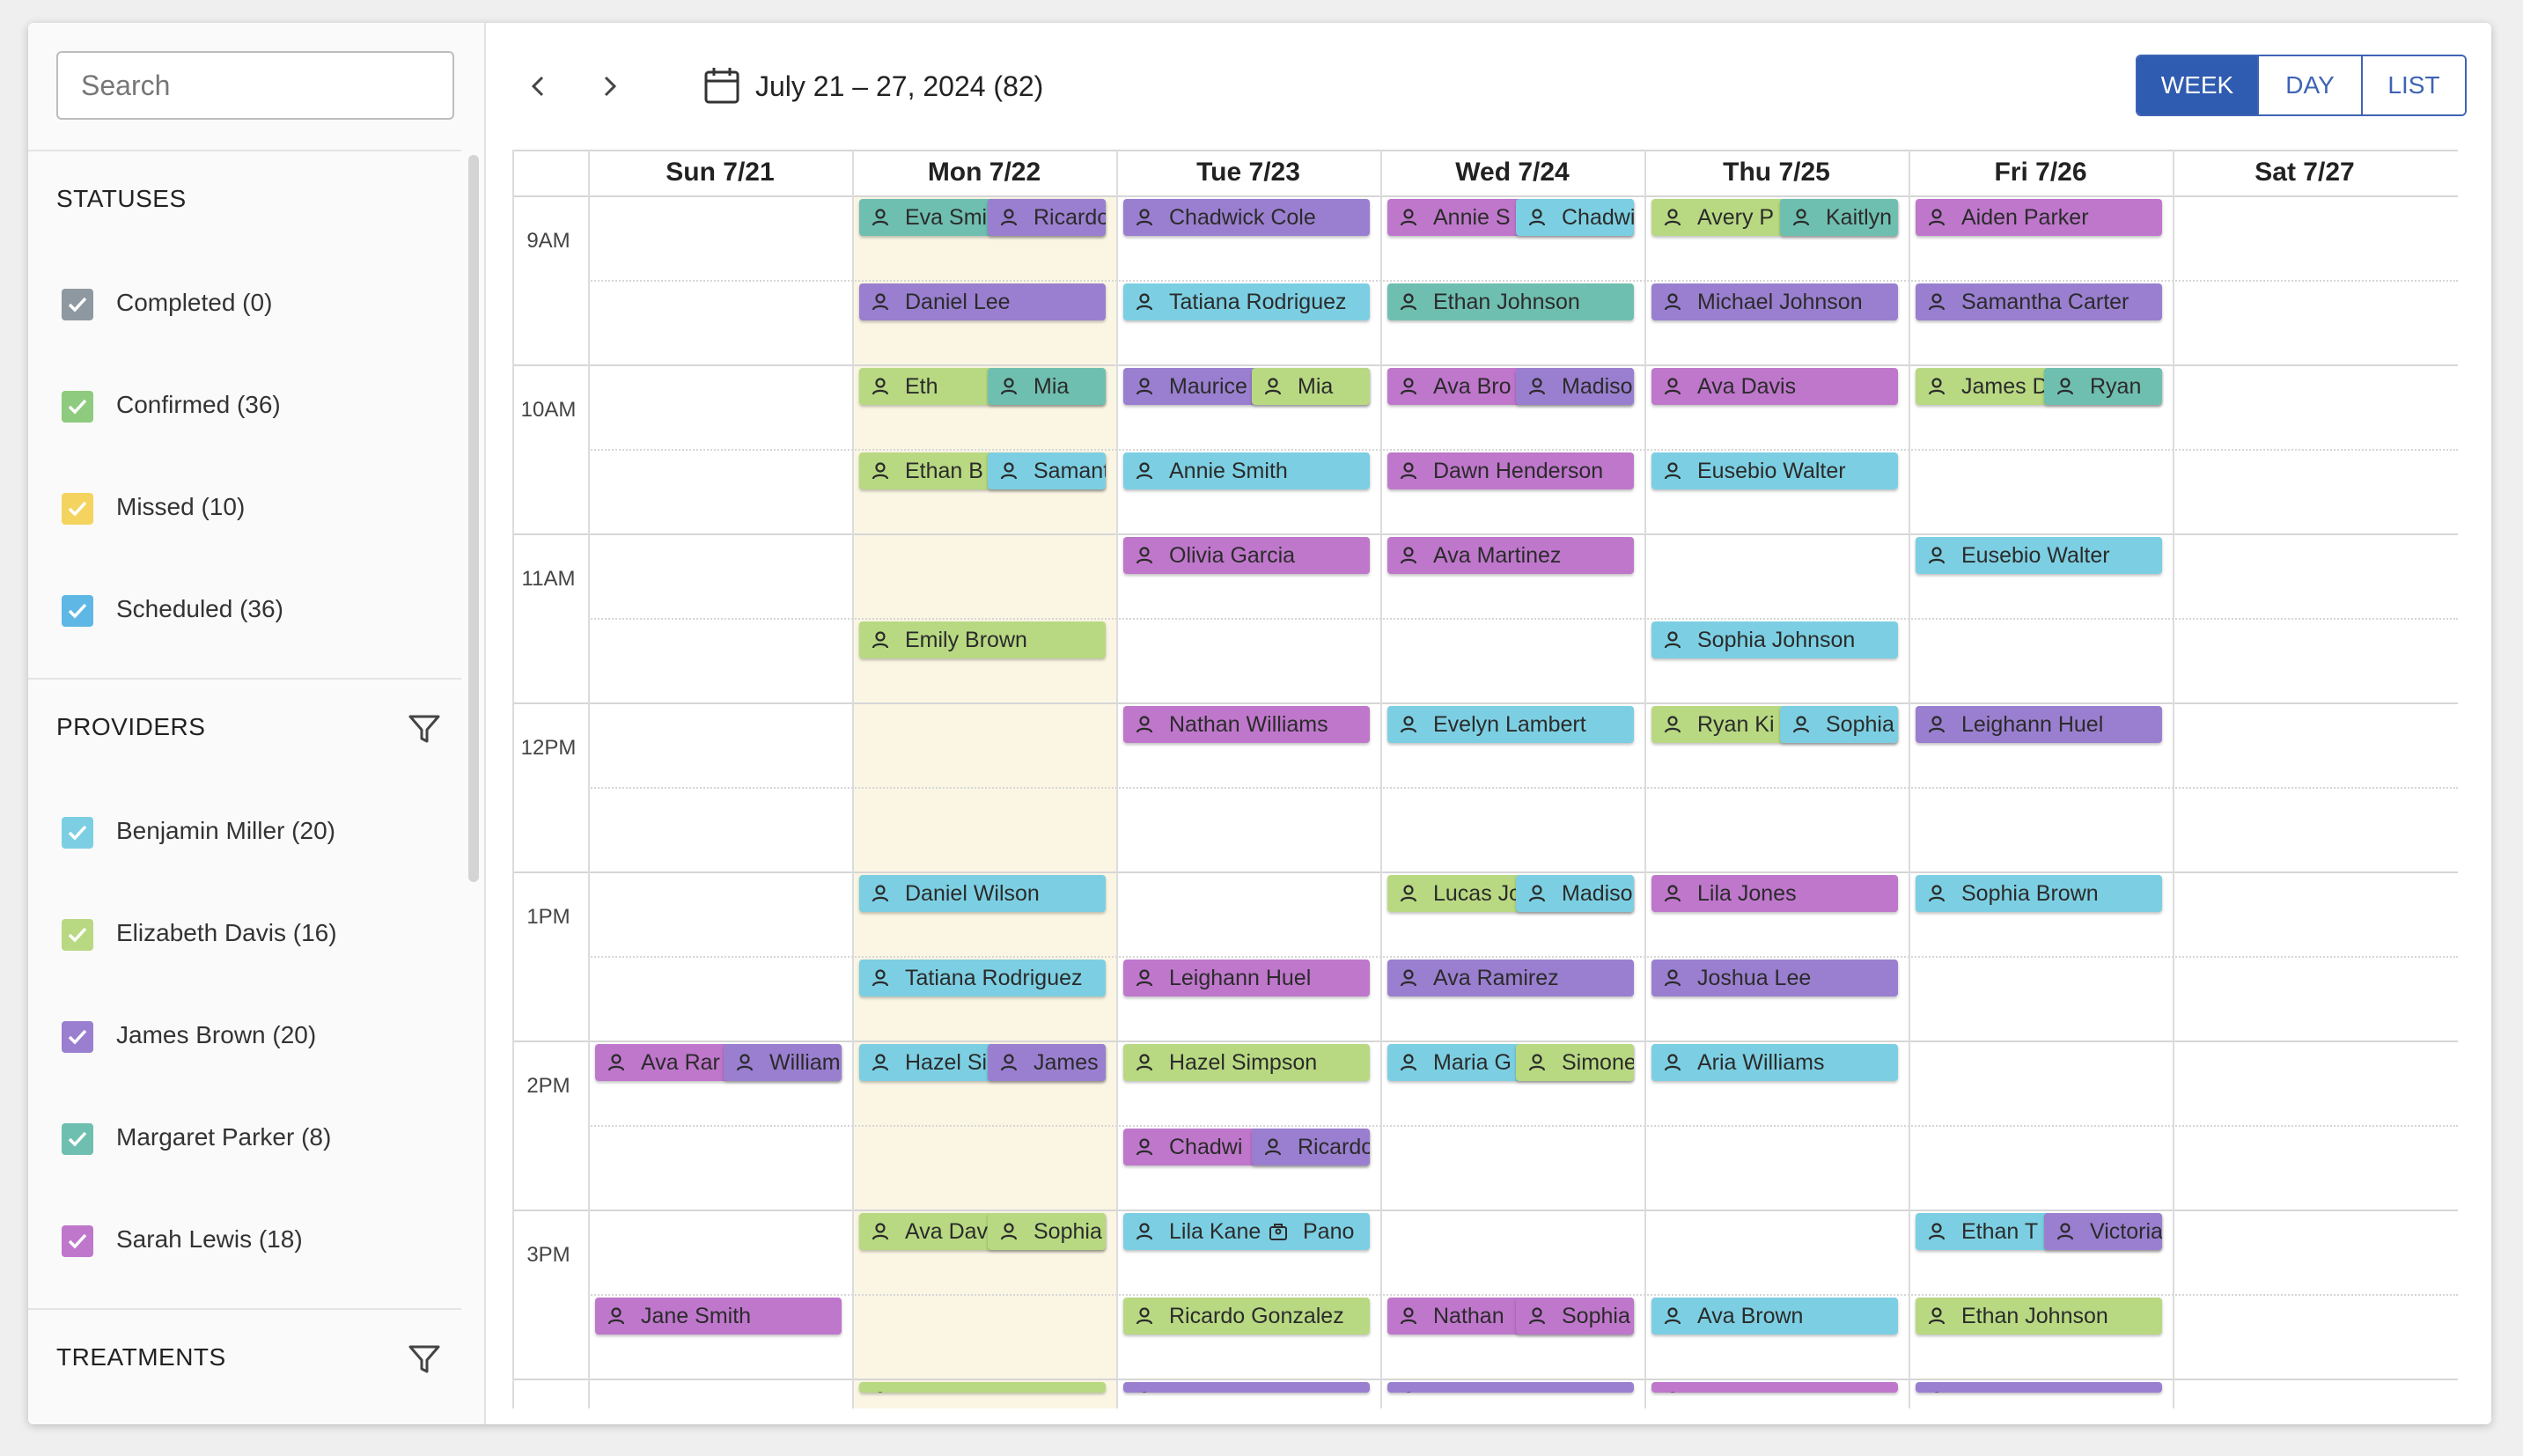 The image size is (2523, 1456). What do you see at coordinates (1575, 1062) in the screenshot?
I see `appointment-block: Simone` at bounding box center [1575, 1062].